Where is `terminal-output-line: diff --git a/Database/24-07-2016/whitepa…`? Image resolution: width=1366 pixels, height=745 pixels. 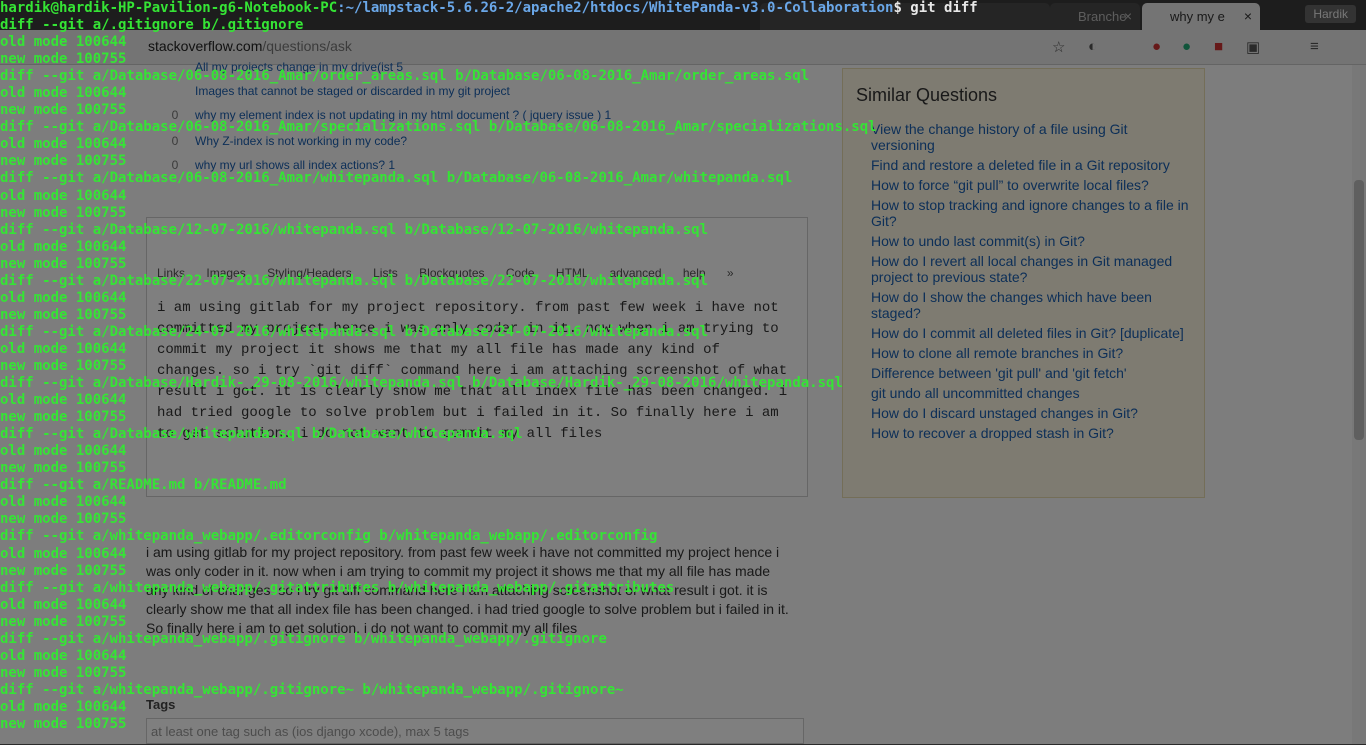
terminal-output-line: diff --git a/Database/24-07-2016/whitepa… is located at coordinates (354, 331).